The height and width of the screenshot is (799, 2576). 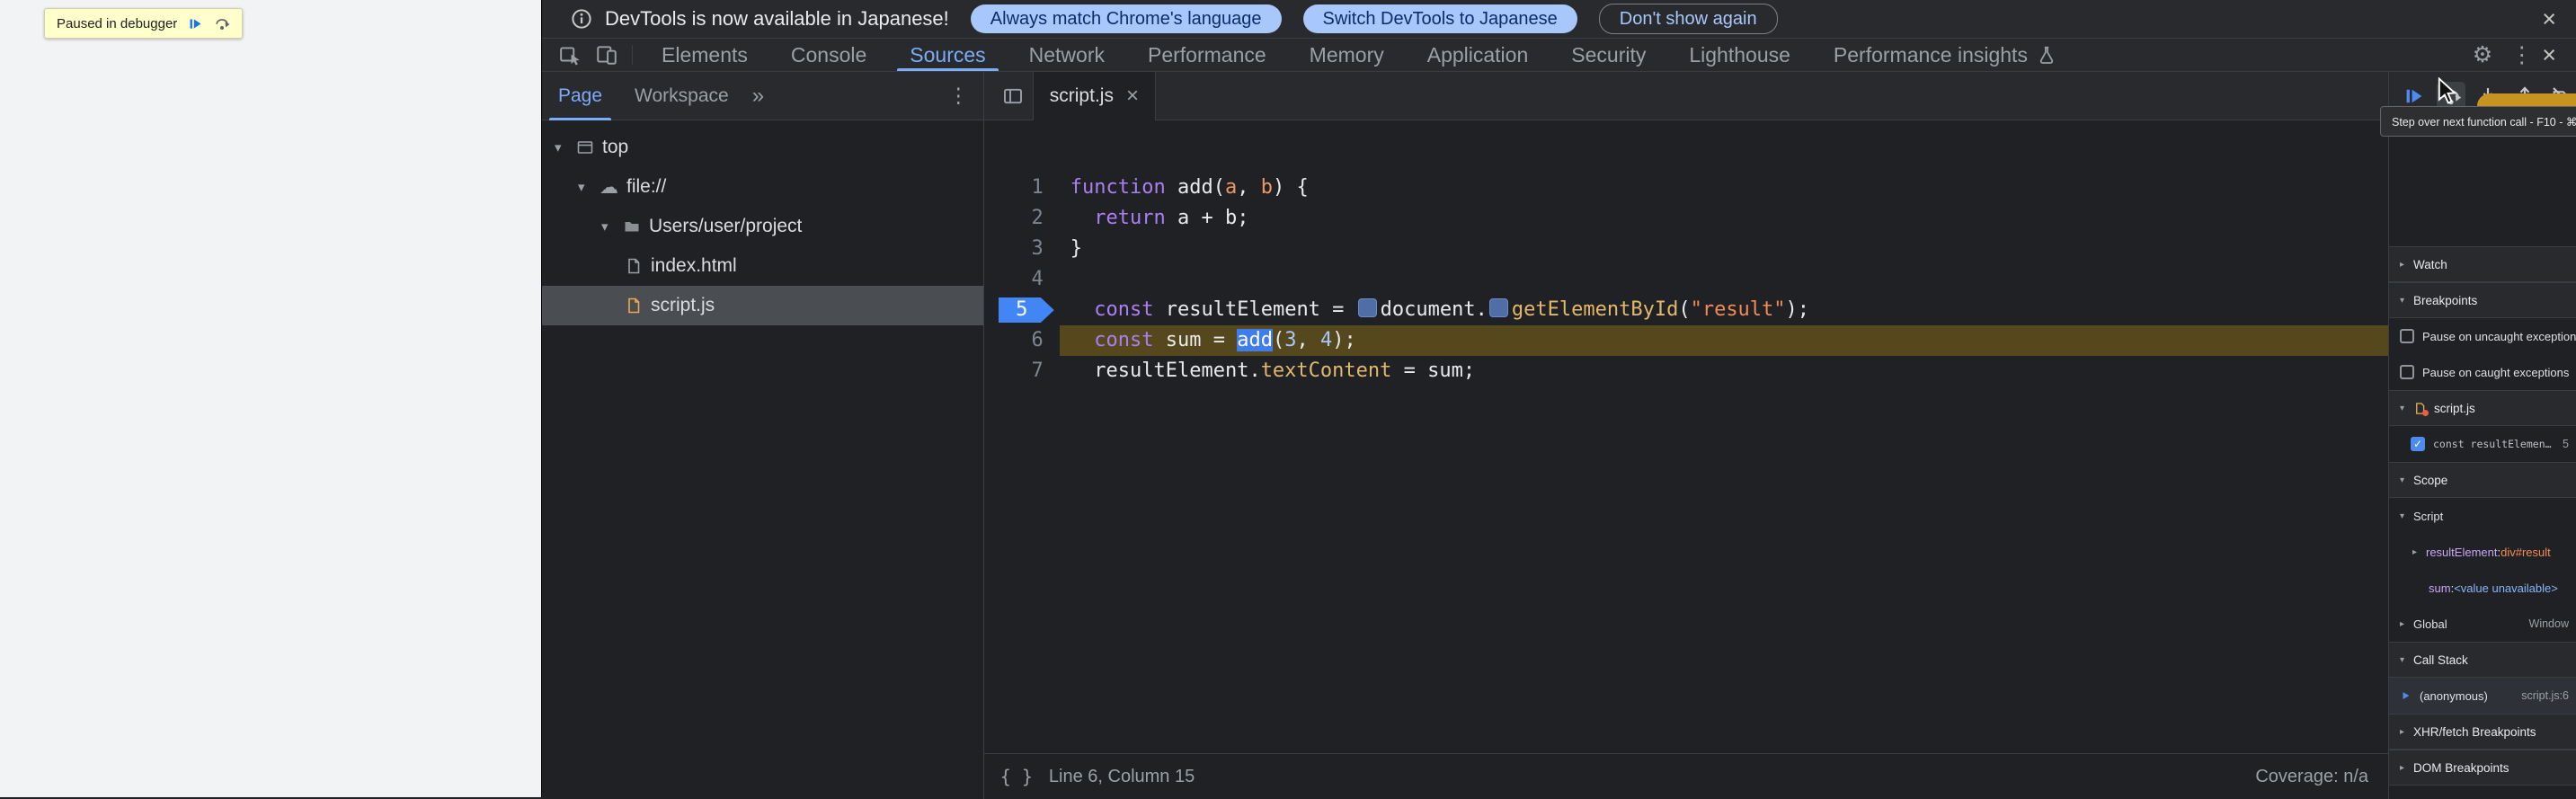 I want to click on toggle-navigator-icon, so click(x=1013, y=96).